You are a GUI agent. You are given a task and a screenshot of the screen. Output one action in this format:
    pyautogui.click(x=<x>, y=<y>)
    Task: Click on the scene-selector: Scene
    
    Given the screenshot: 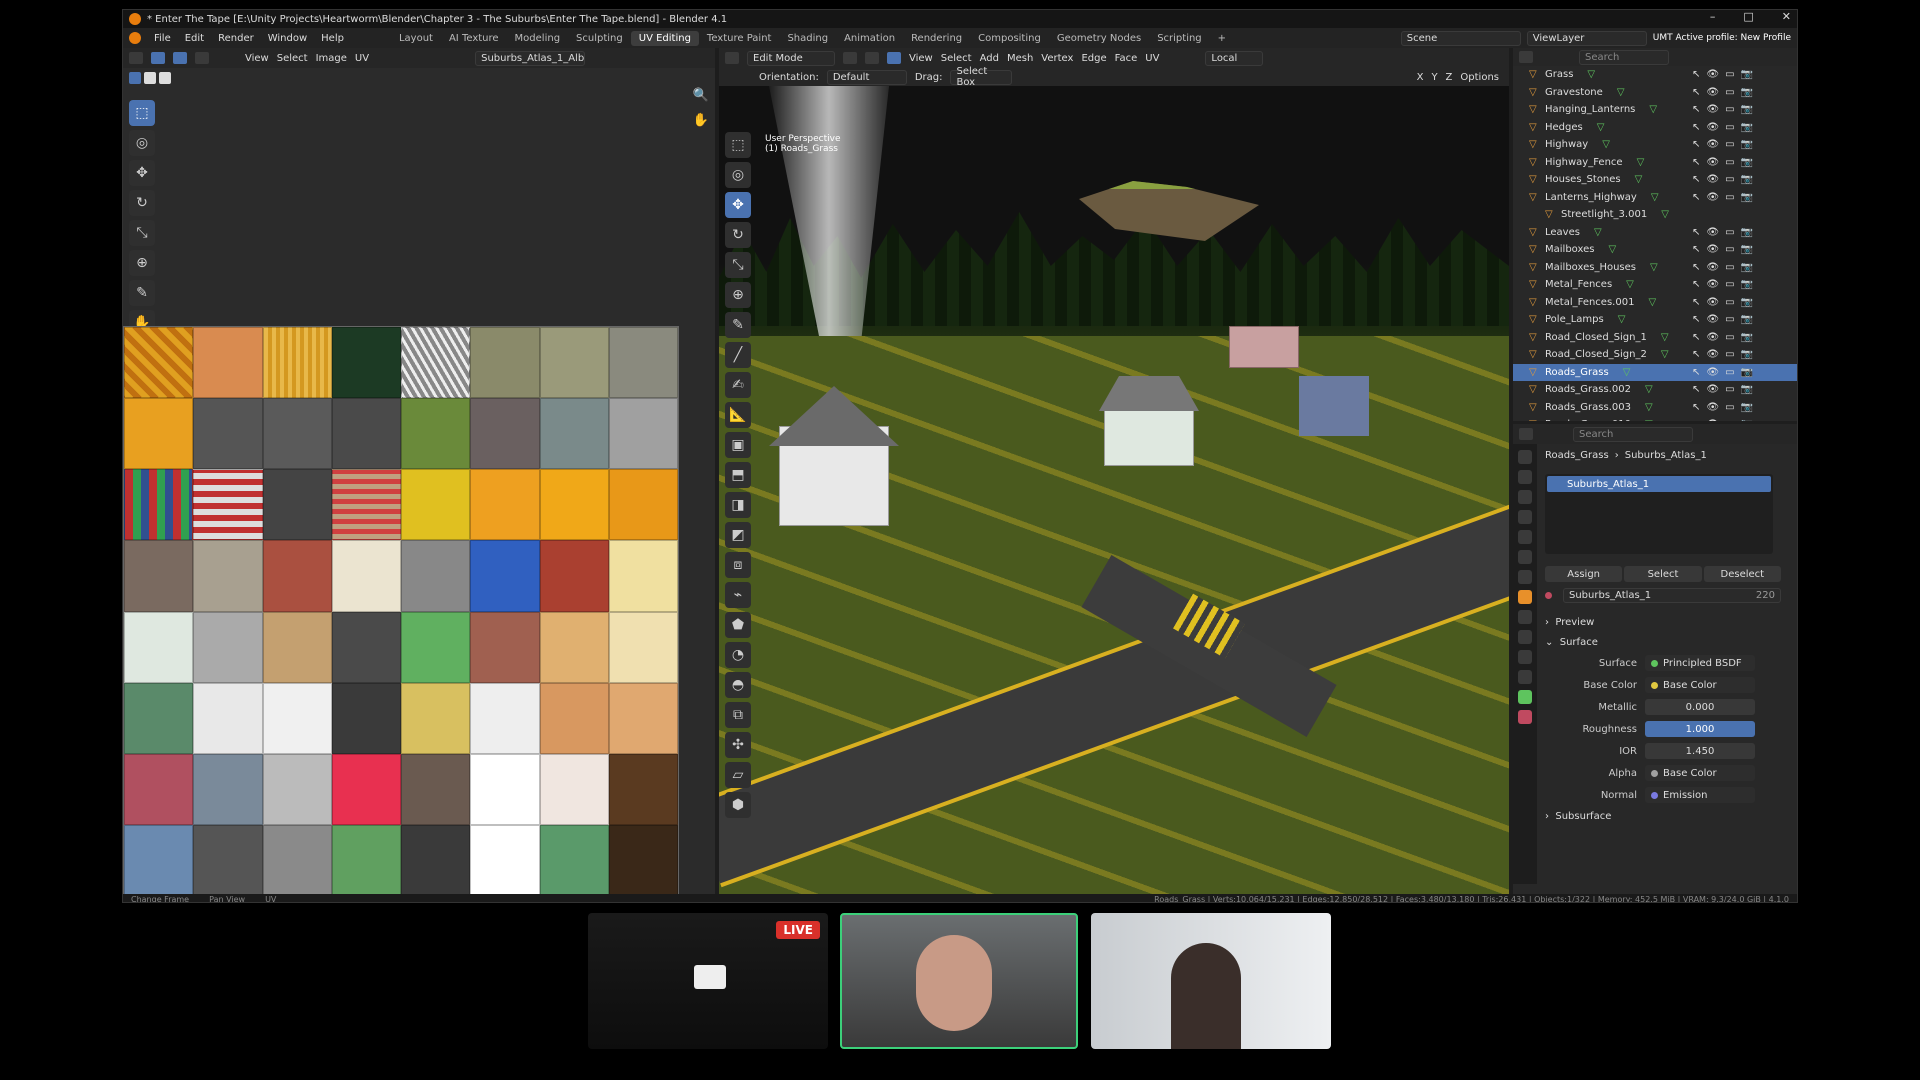 What is the action you would take?
    pyautogui.click(x=1460, y=38)
    